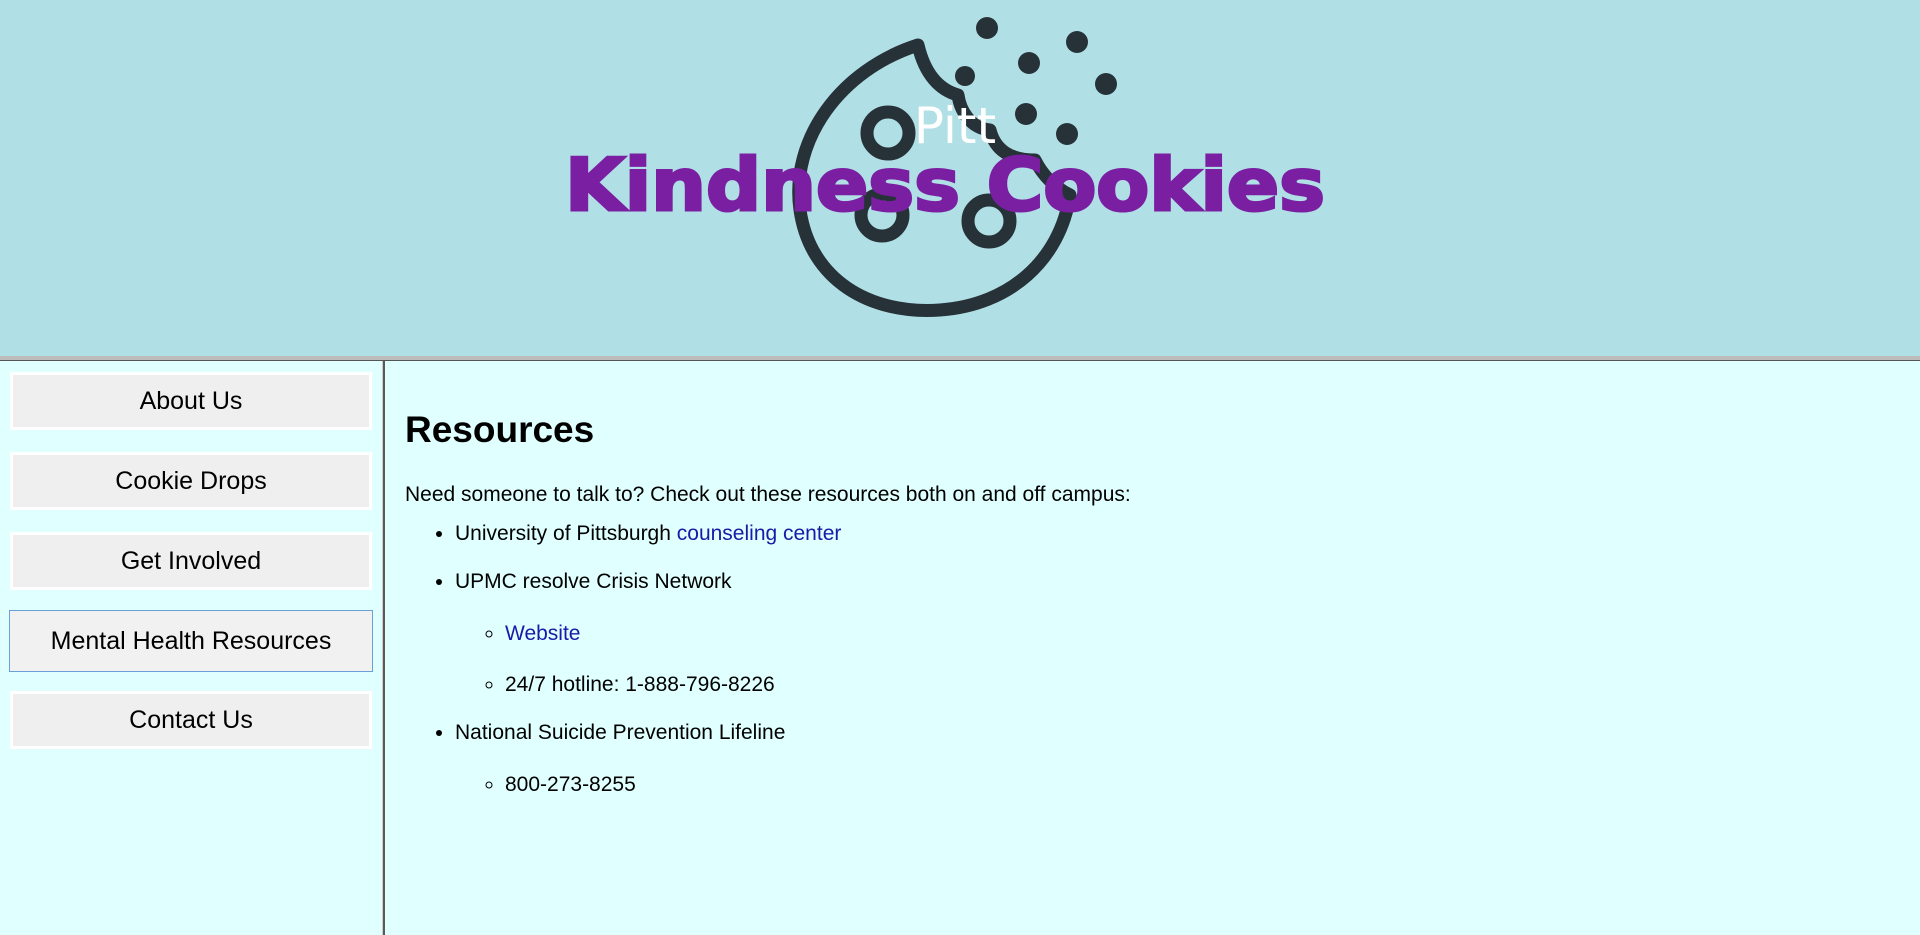 The image size is (1920, 935). I want to click on nav-mental-health-resources-button: Mental Health Resources, so click(191, 641).